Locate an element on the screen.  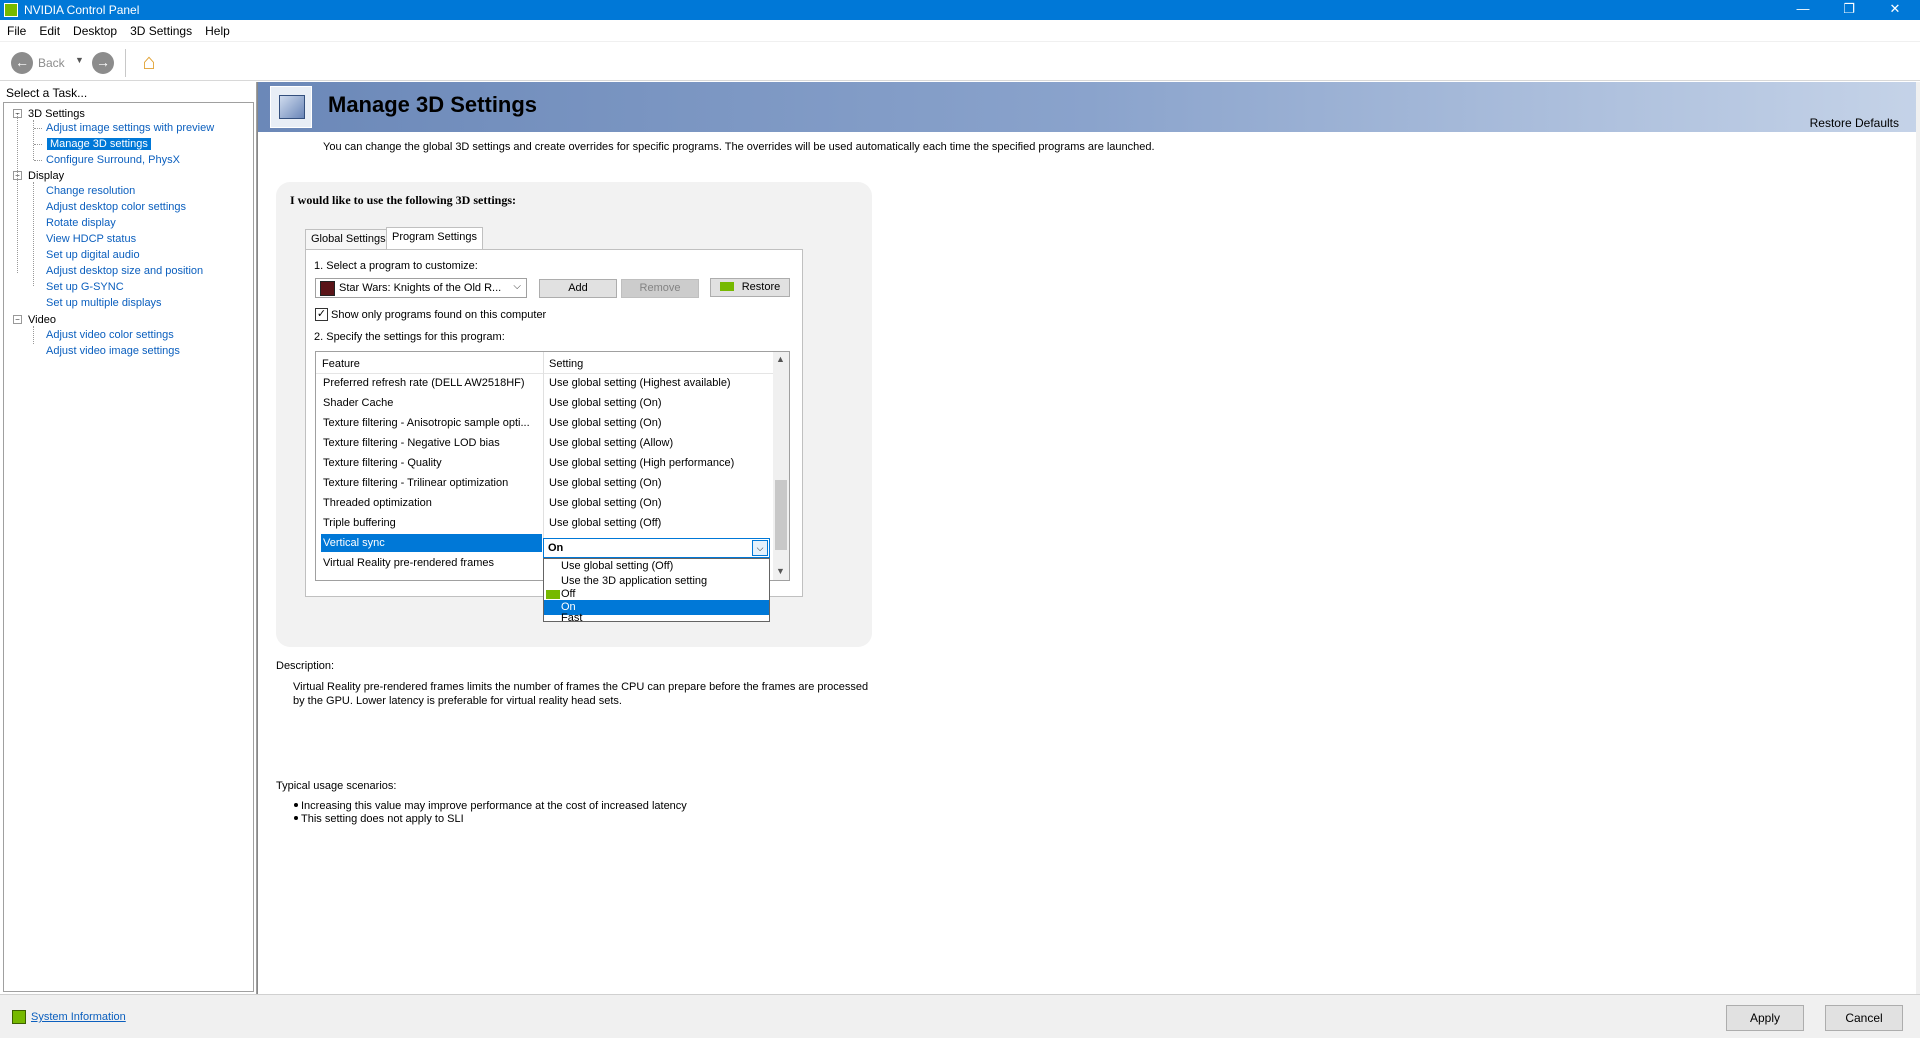
remove-button: Remove is located at coordinates (660, 288).